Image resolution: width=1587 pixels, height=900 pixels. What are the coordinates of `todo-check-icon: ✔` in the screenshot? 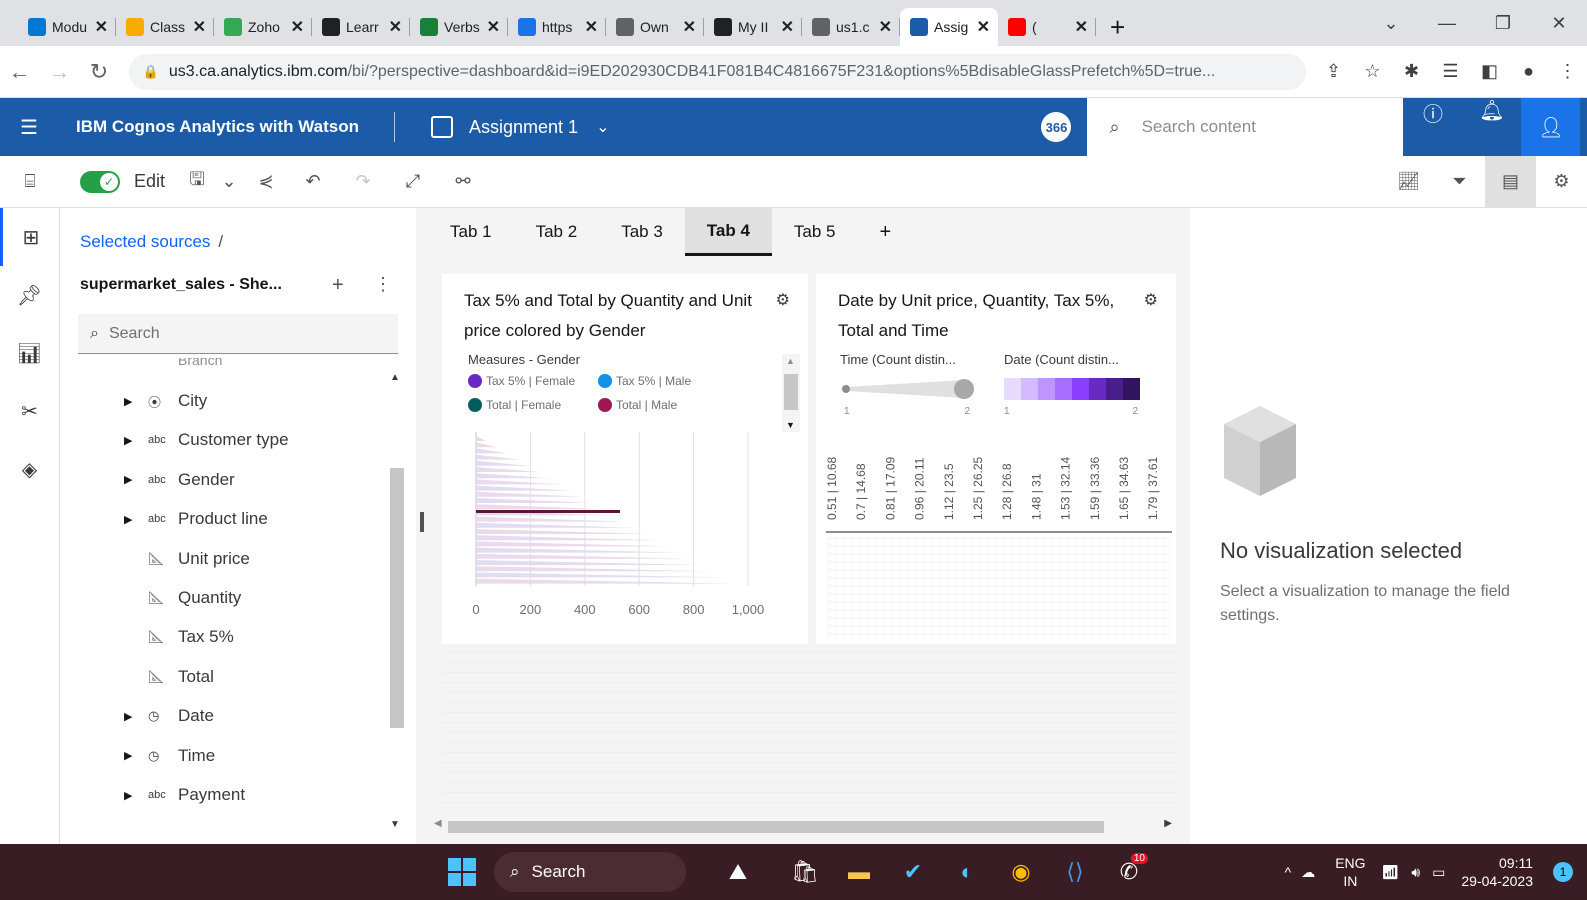 It's located at (913, 872).